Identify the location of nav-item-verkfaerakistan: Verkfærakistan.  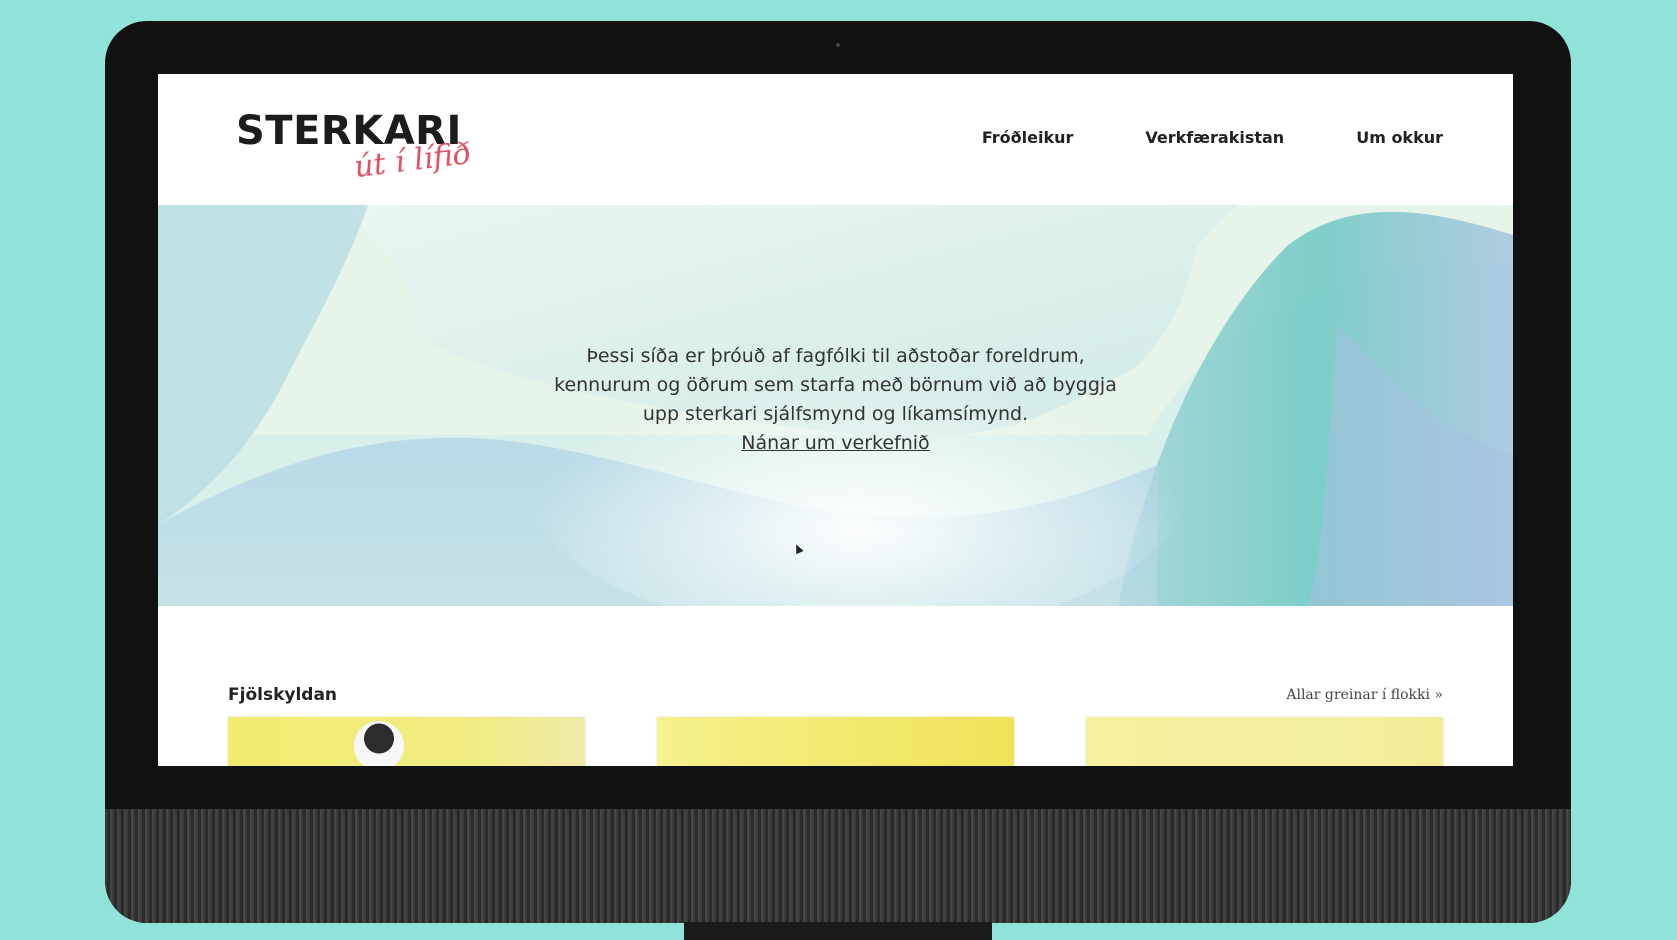
(1214, 137).